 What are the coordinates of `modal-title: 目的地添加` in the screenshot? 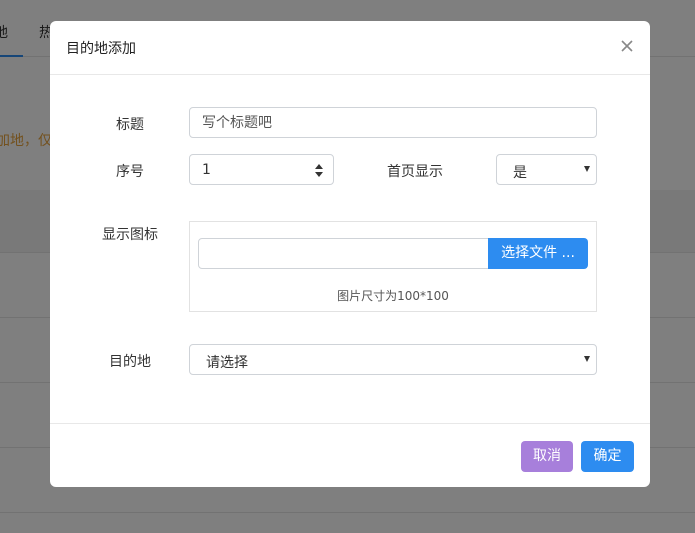 It's located at (101, 49).